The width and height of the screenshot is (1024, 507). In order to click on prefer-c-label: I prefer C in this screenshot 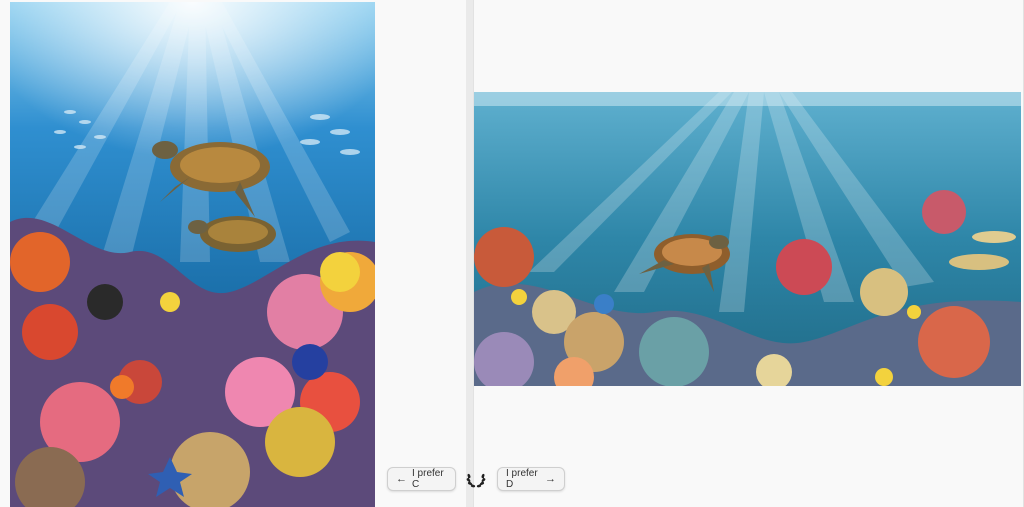, I will do `click(428, 479)`.